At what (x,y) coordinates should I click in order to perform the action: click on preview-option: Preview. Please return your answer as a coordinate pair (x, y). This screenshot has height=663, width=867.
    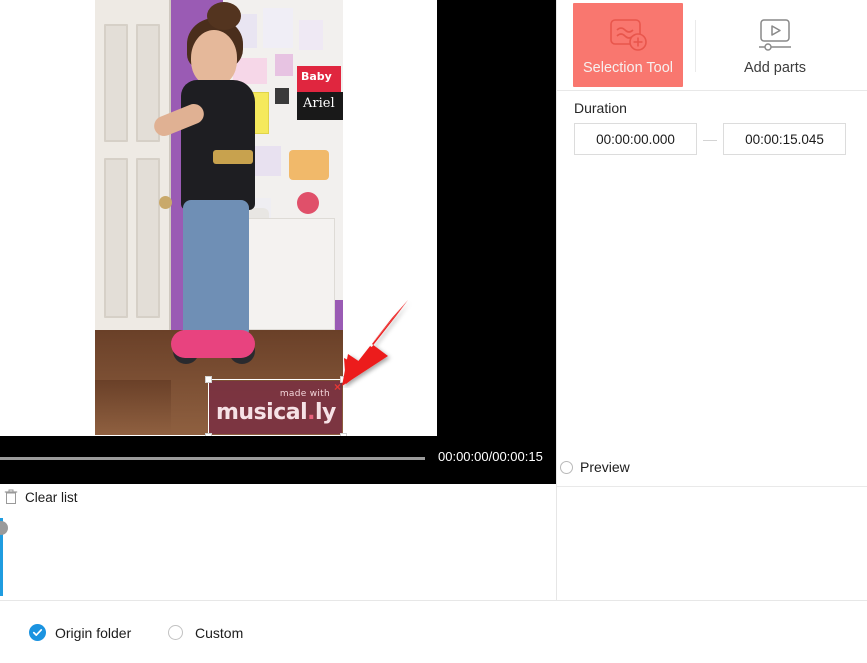
    Looking at the image, I should click on (712, 467).